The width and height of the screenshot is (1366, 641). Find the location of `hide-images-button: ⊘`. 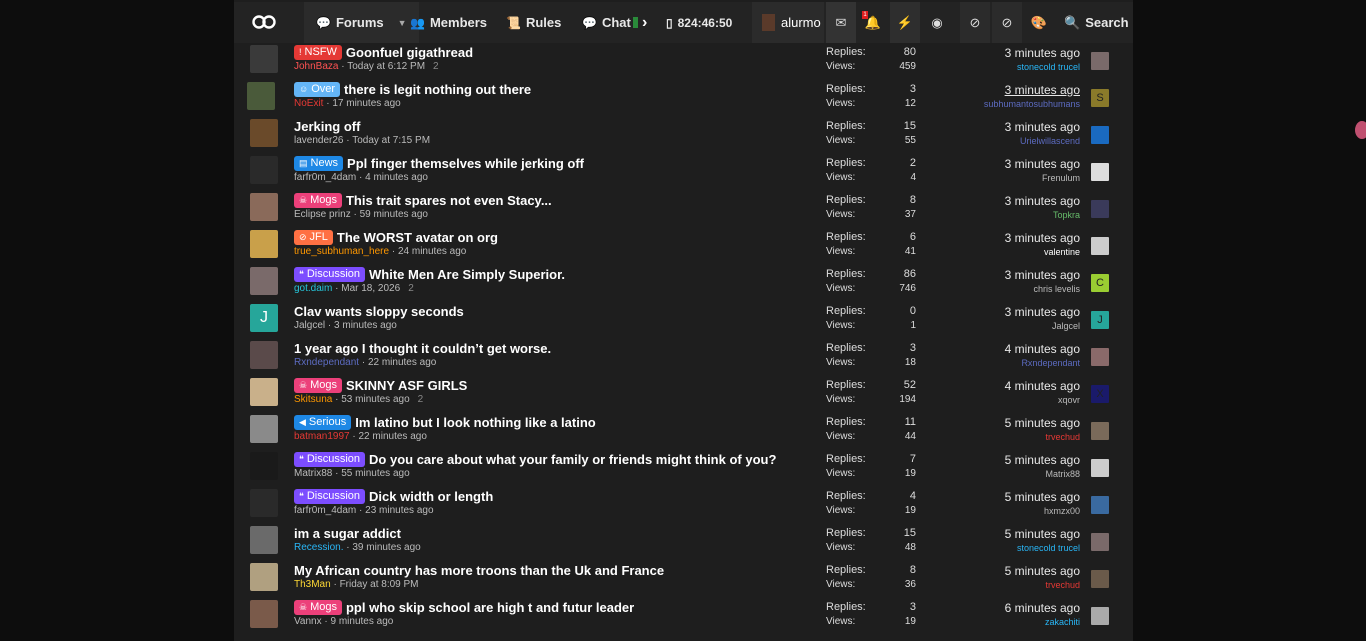

hide-images-button: ⊘ is located at coordinates (1007, 22).